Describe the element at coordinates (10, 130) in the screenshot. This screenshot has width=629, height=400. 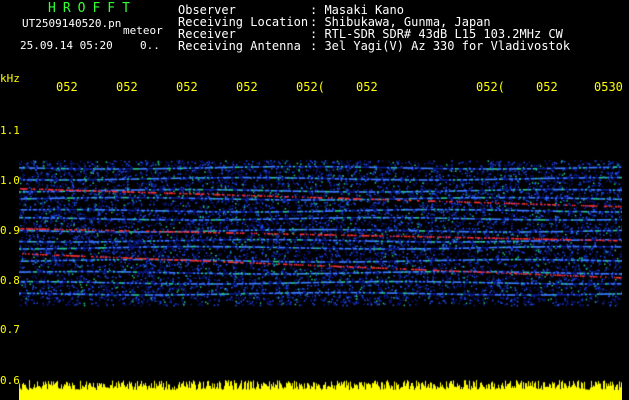
I see `y-tick-label: 1.1` at that location.